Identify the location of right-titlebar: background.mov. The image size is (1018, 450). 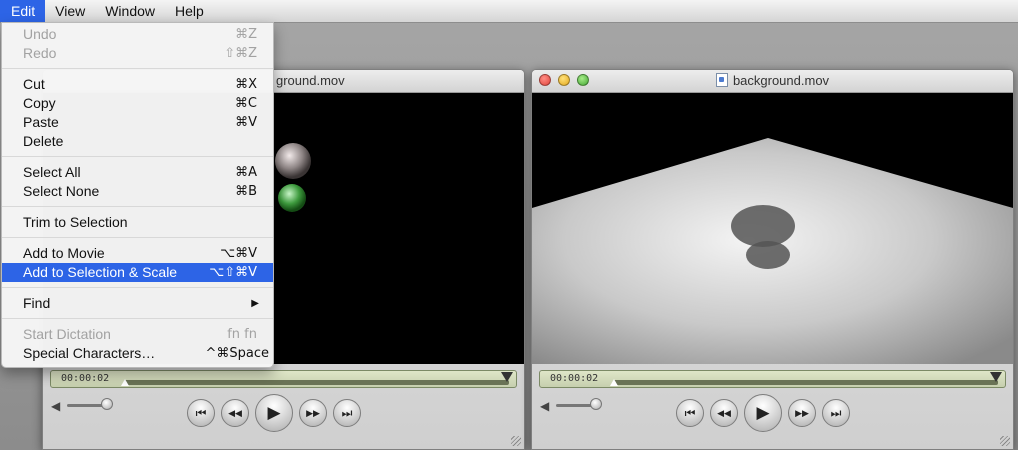
(772, 81).